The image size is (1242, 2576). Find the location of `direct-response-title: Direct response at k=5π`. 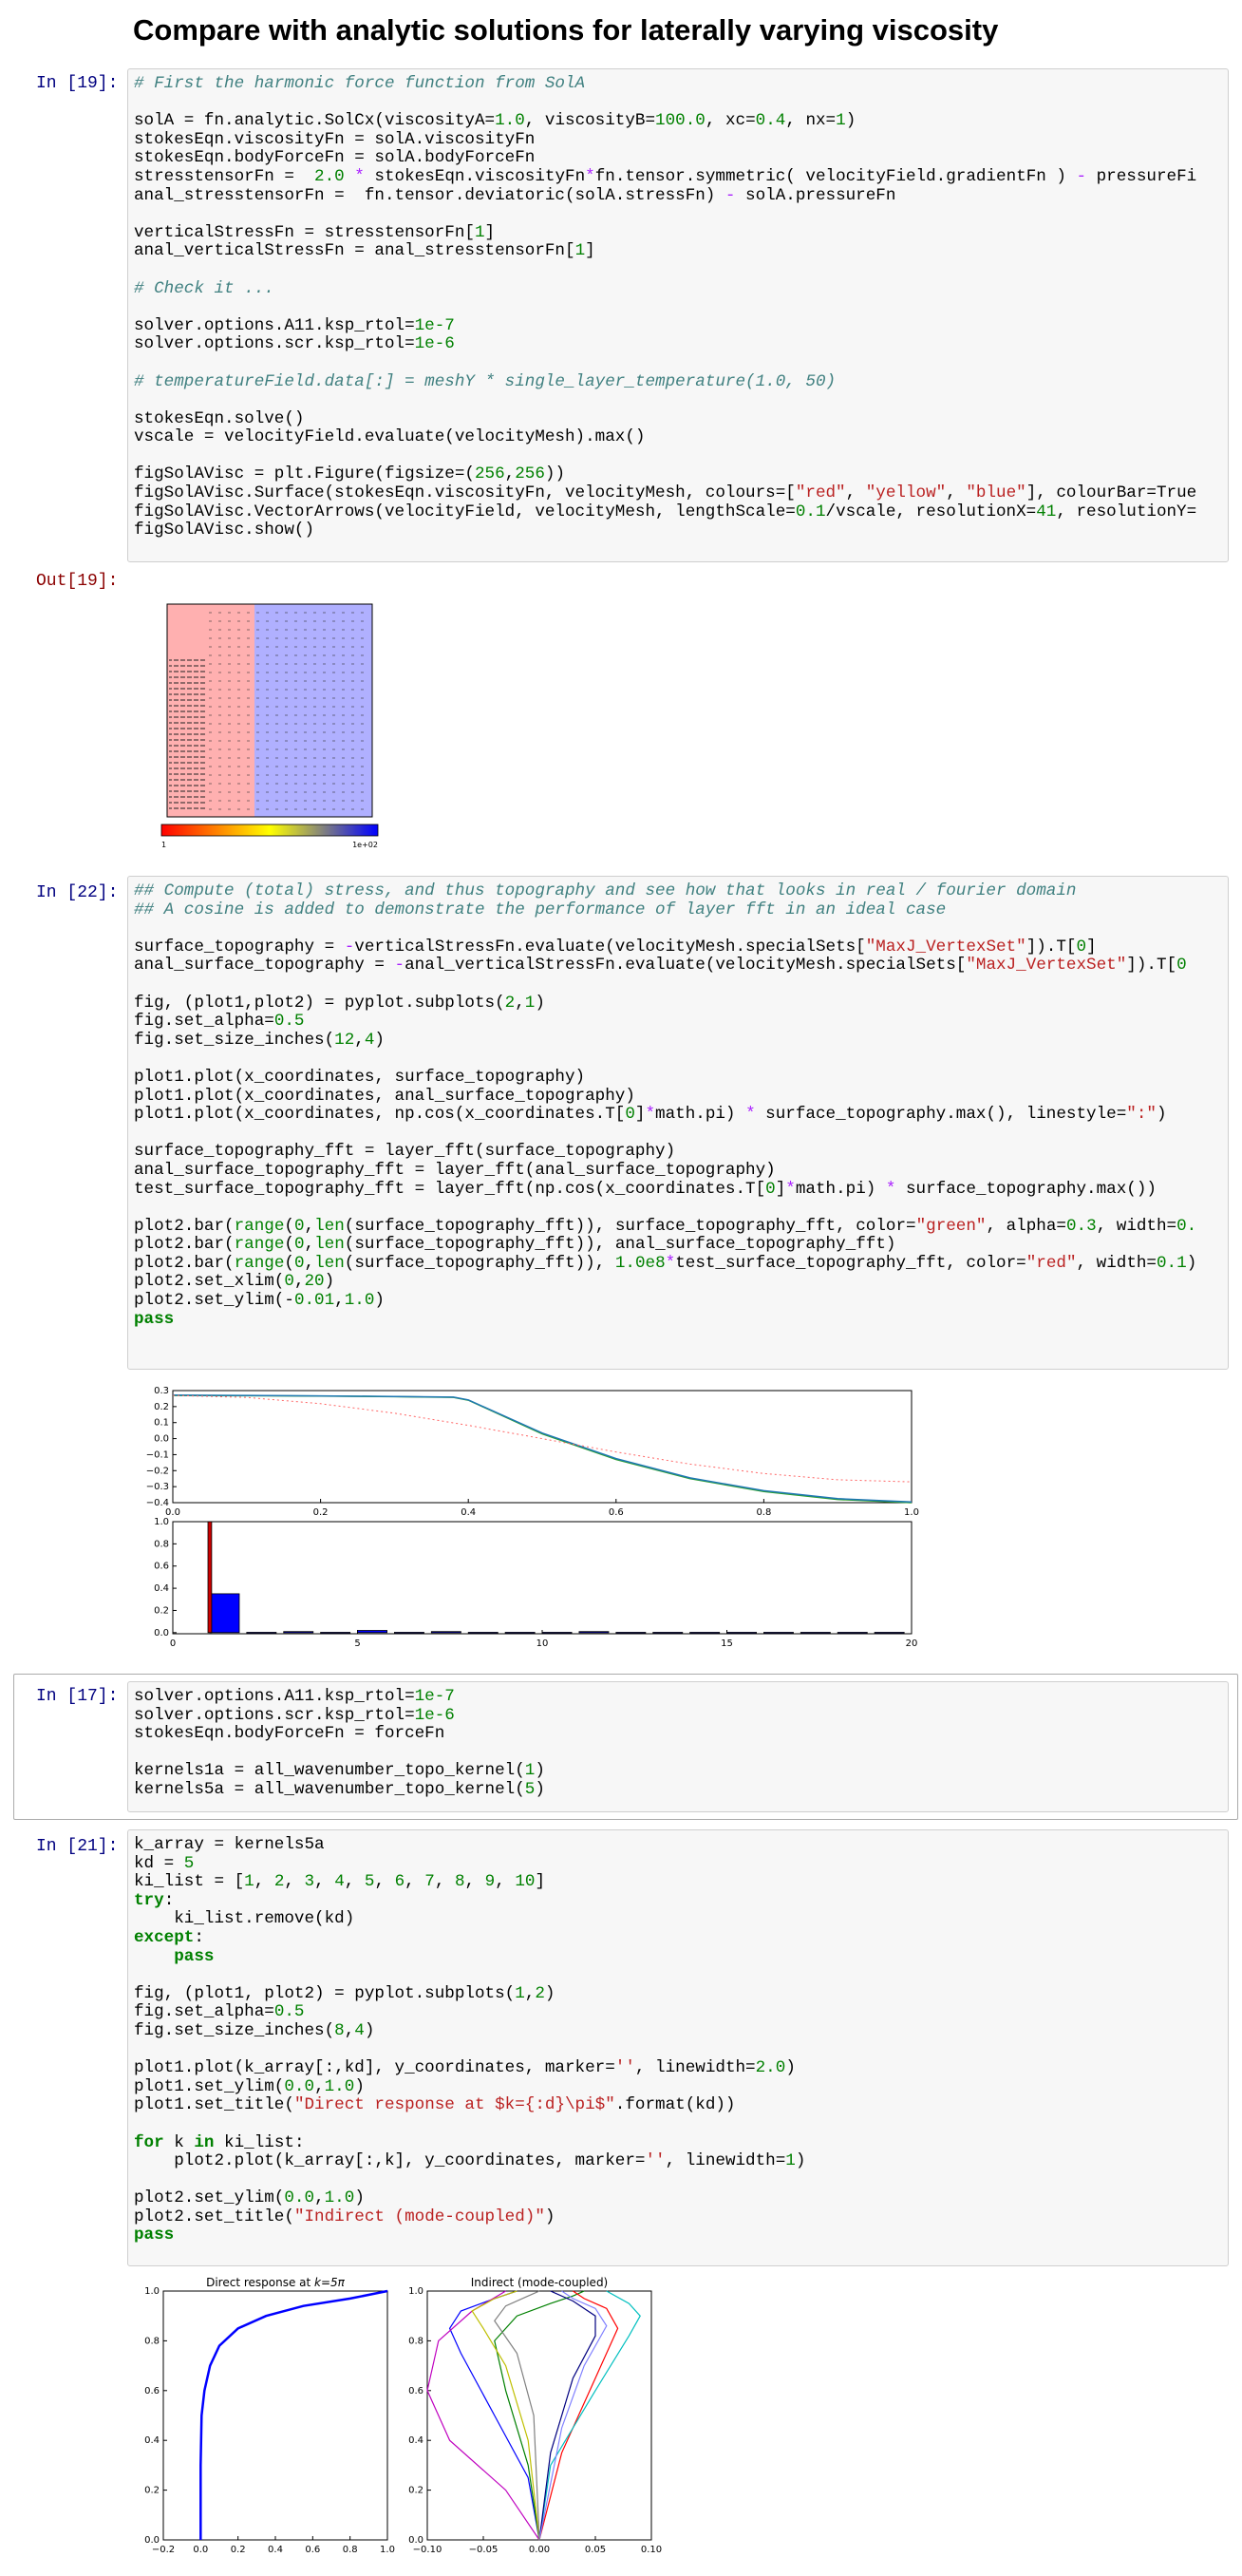

direct-response-title: Direct response at k=5π is located at coordinates (276, 2282).